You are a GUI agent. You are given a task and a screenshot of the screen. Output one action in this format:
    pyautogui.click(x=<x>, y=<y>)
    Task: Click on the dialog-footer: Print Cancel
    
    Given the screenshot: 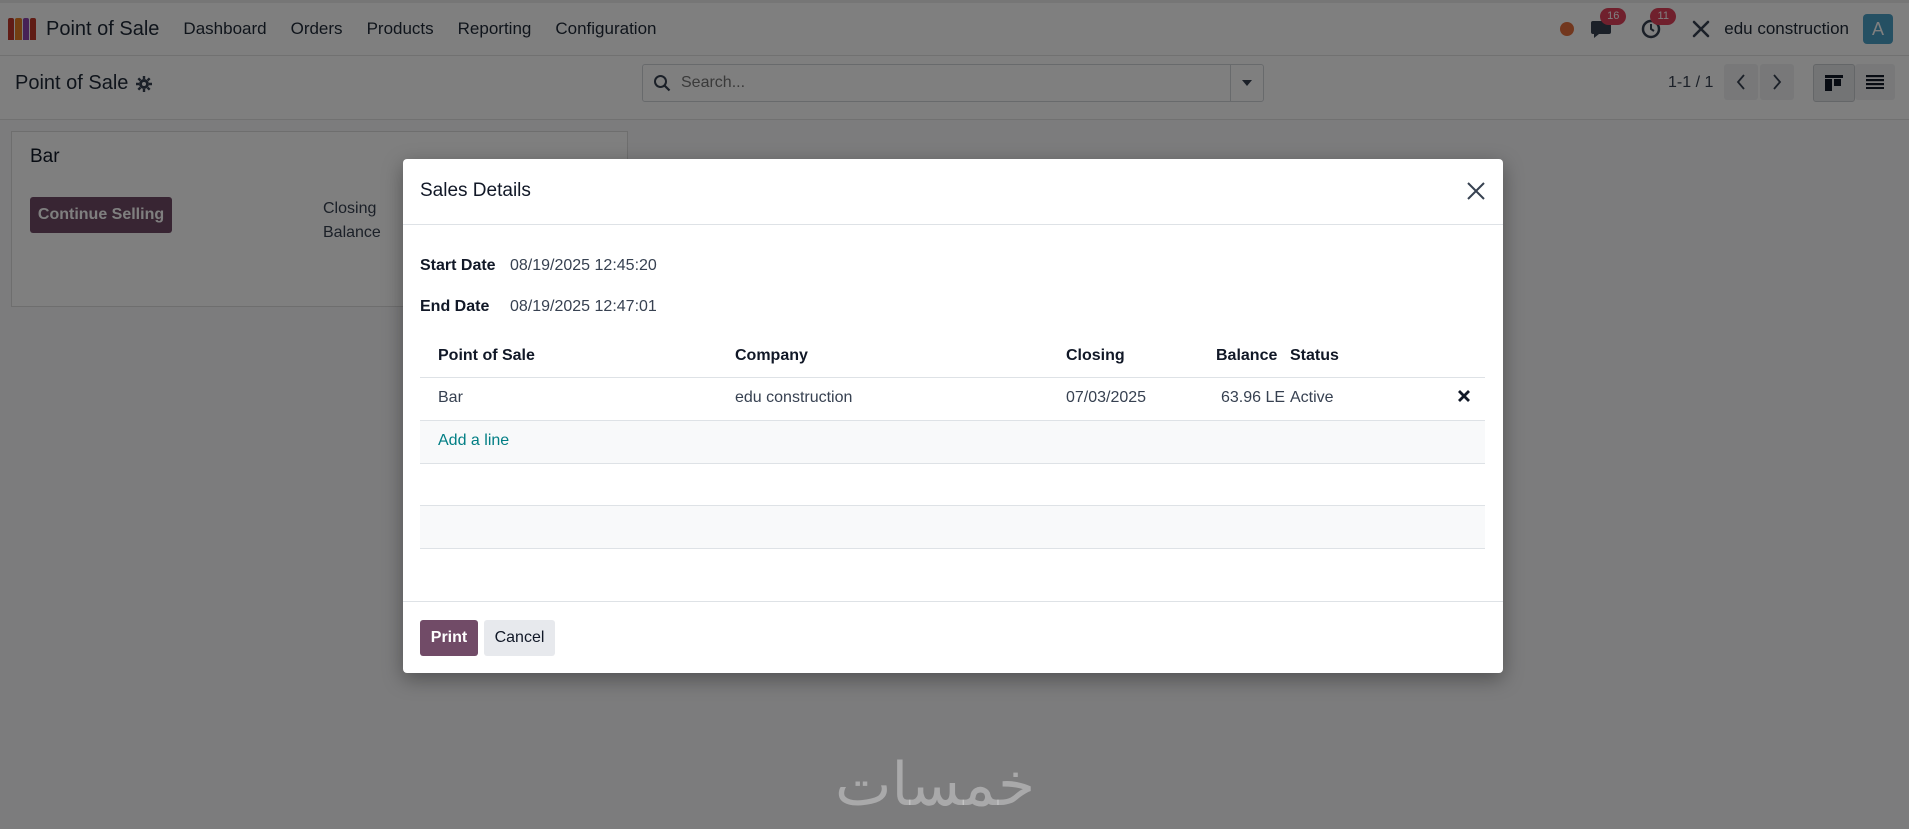 What is the action you would take?
    pyautogui.click(x=953, y=637)
    